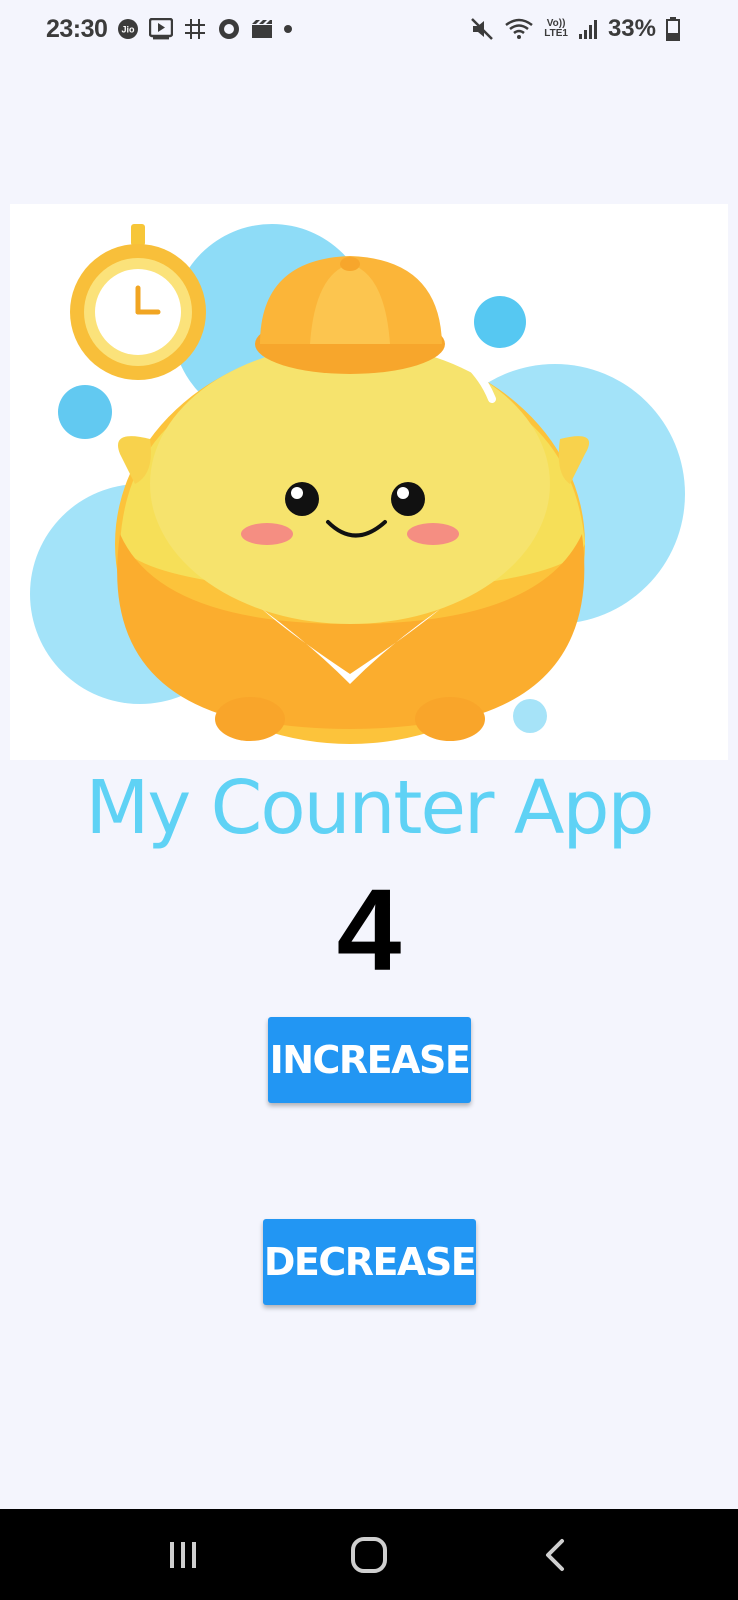 Image resolution: width=738 pixels, height=1600 pixels. Describe the element at coordinates (370, 1262) in the screenshot. I see `decrease-button: DECREASE` at that location.